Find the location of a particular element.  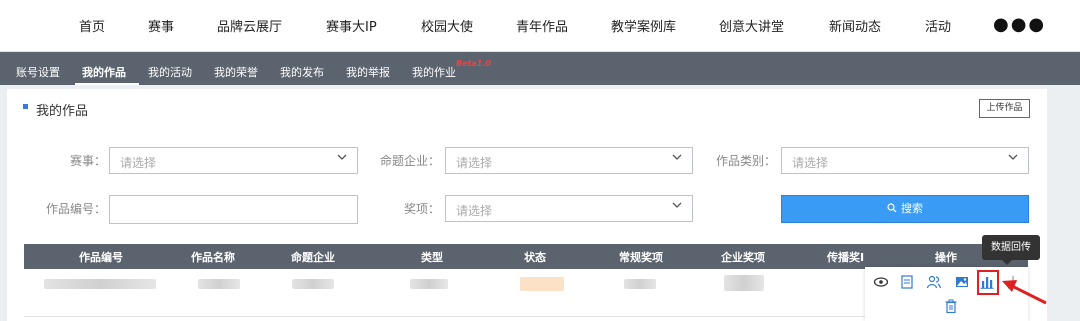

subnav-my-activities: 我的活动 is located at coordinates (170, 72).